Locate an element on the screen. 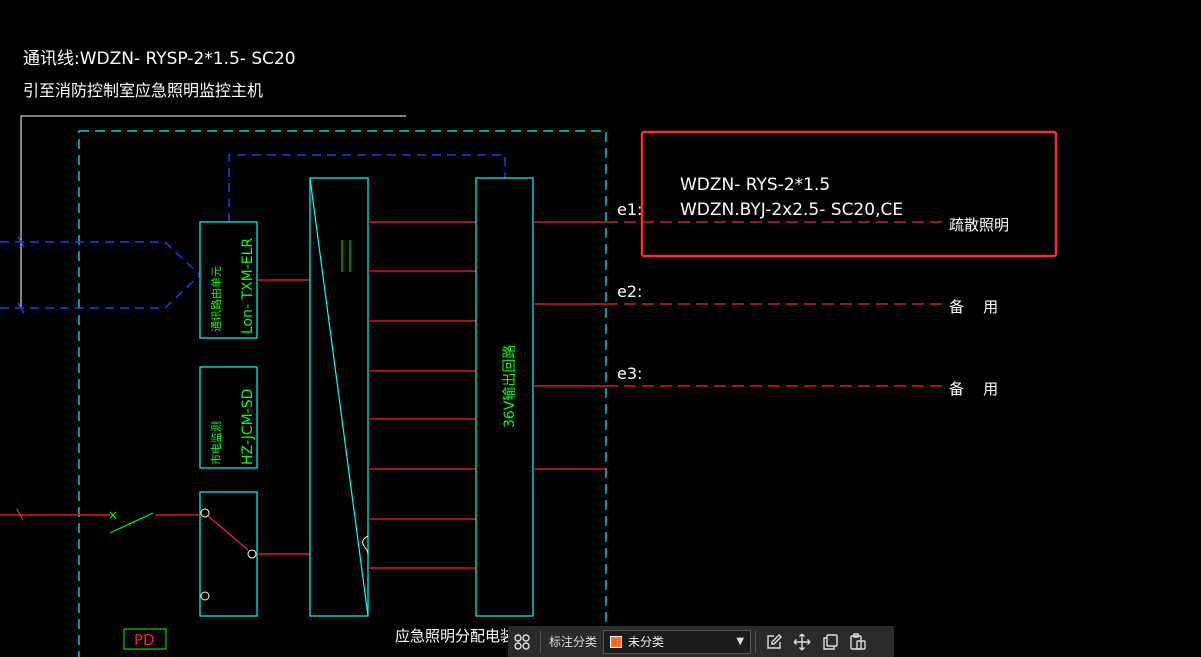 This screenshot has height=657, width=1201. cable-spec-1: WDZN- RYS-2*1.5 is located at coordinates (755, 185).